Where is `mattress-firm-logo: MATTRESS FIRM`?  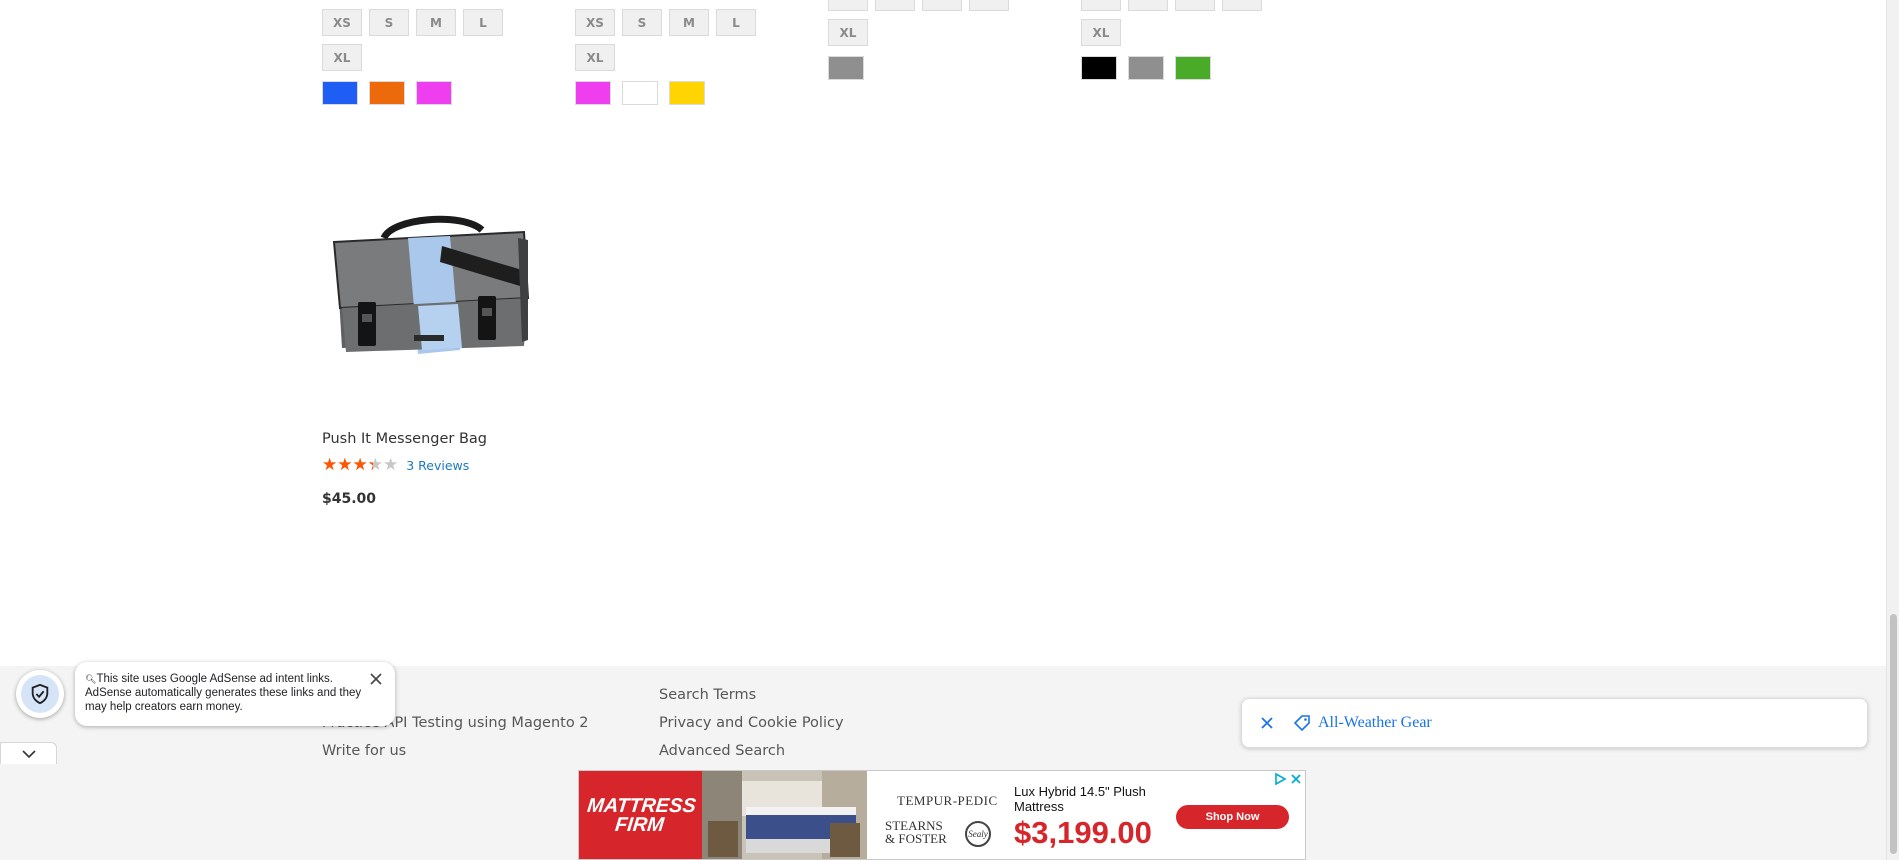 mattress-firm-logo: MATTRESS FIRM is located at coordinates (640, 815).